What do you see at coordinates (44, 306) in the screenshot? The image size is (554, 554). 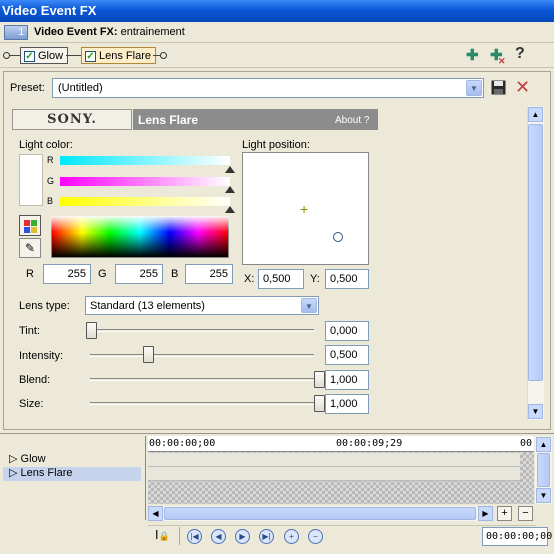 I see `lens-type-label: Lens type:` at bounding box center [44, 306].